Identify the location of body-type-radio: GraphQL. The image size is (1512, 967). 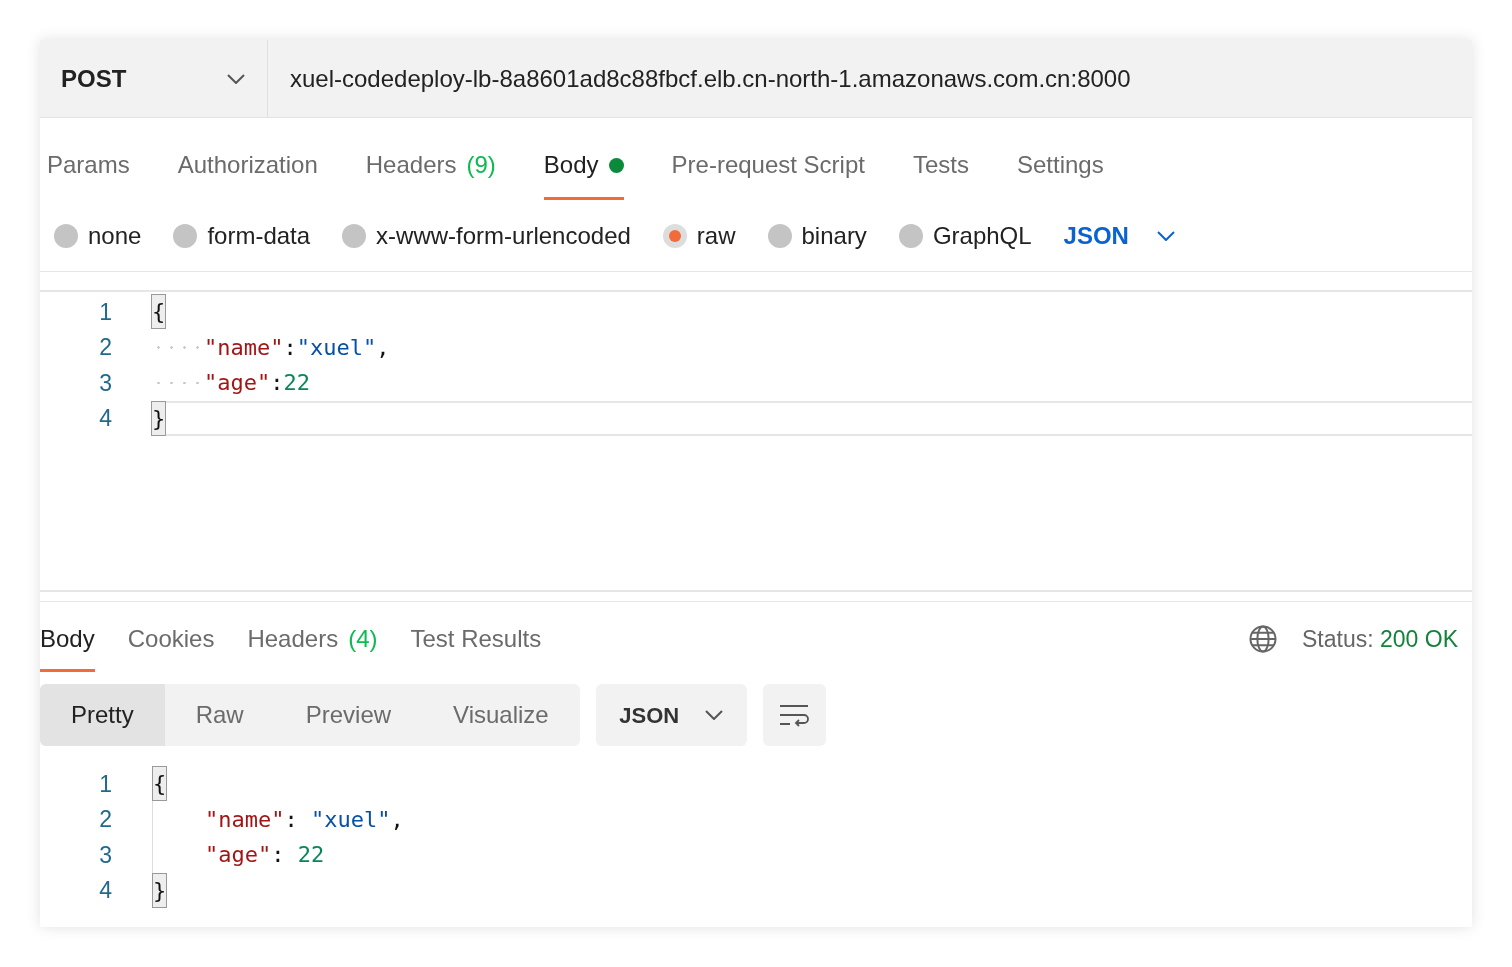
(965, 235).